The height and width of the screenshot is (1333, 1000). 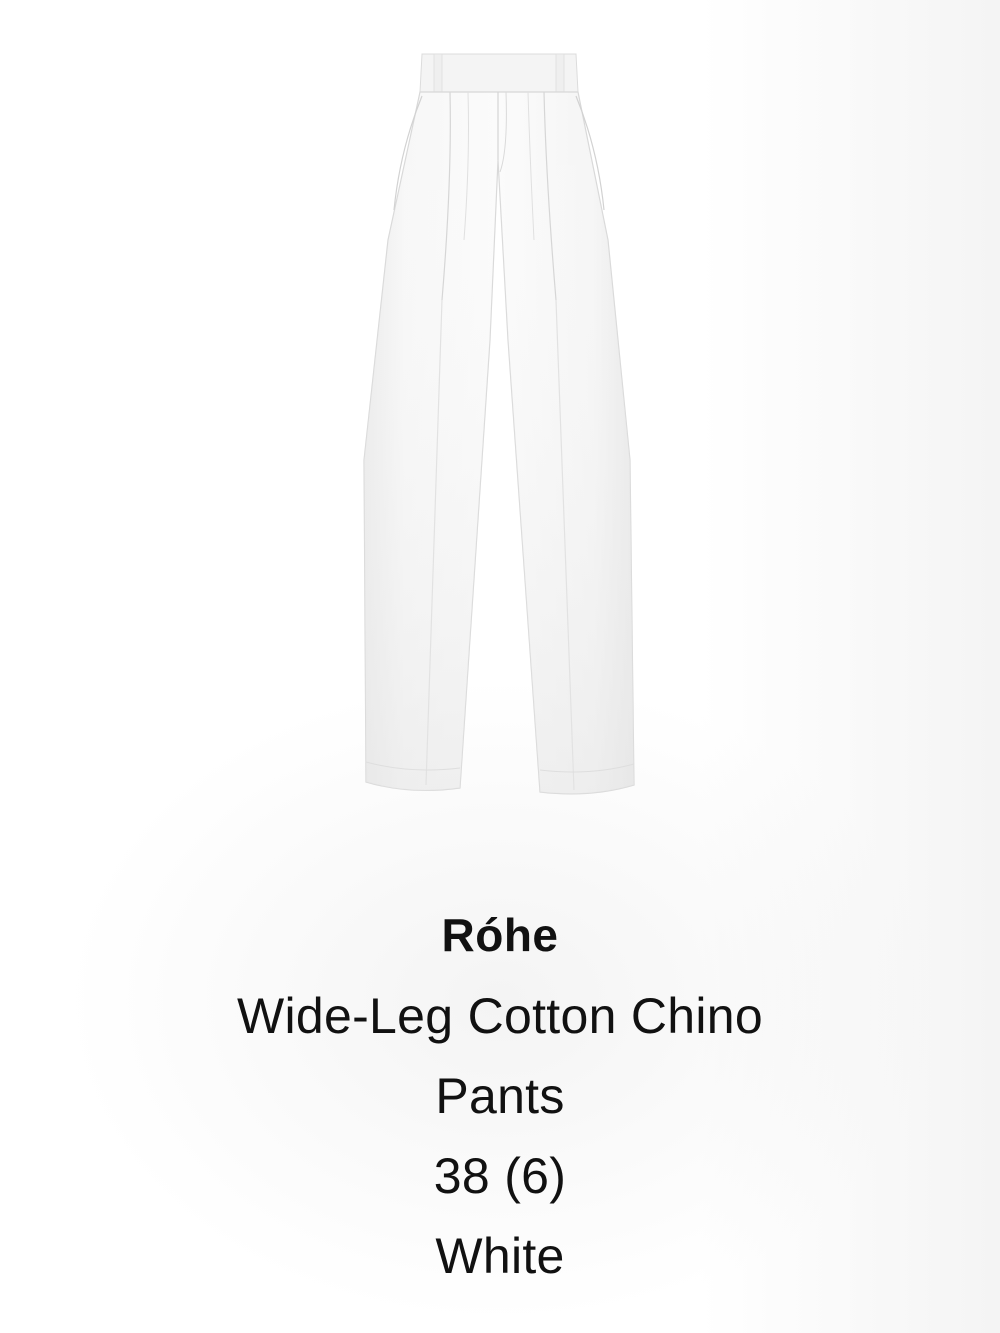 What do you see at coordinates (500, 1256) in the screenshot?
I see `product-color: White` at bounding box center [500, 1256].